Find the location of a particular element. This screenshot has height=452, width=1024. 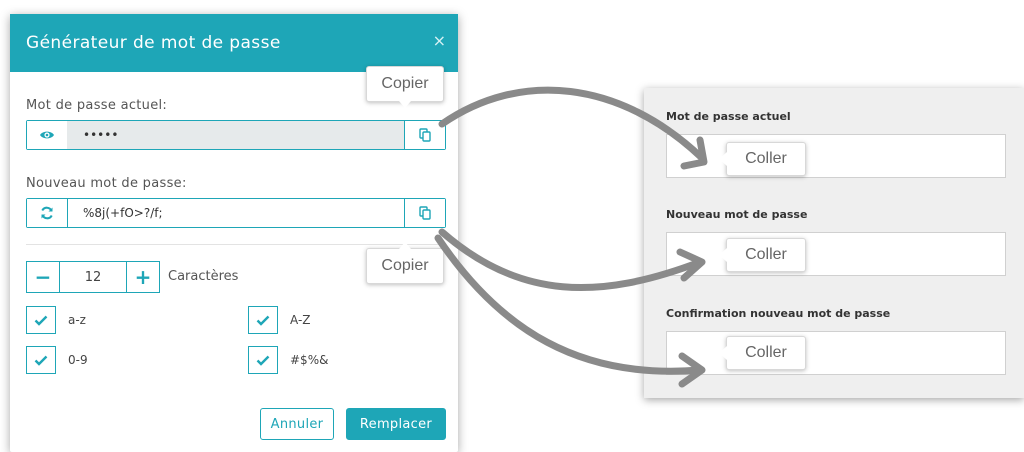

dialog-title: Générateur de mot de passe is located at coordinates (153, 43).